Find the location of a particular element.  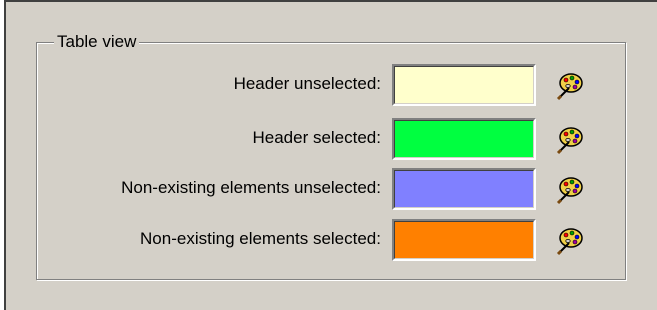

color-row-non-existing-unselected: Non-existing elements unselected: is located at coordinates (331, 189).